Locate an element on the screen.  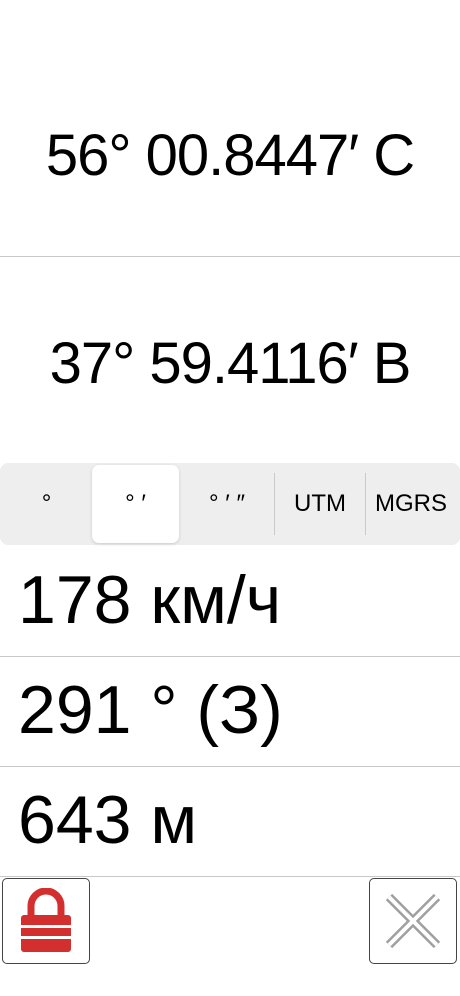
heading-readout: 291 ° (З) is located at coordinates (150, 710).